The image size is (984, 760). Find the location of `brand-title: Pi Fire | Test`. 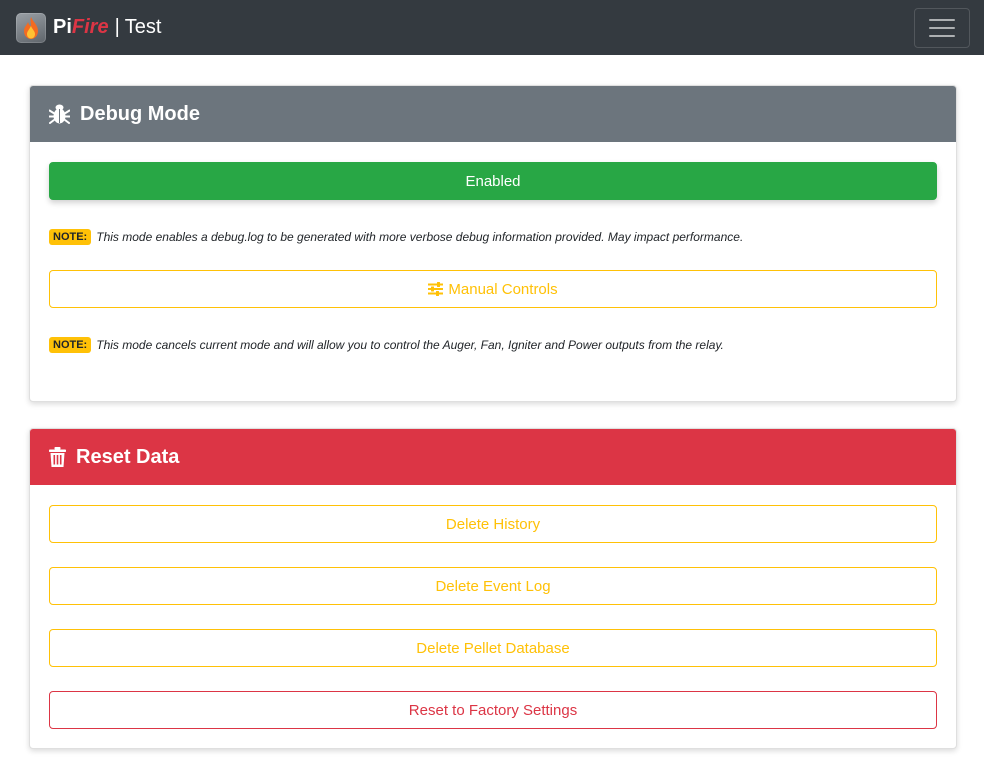

brand-title: Pi Fire | Test is located at coordinates (107, 27).